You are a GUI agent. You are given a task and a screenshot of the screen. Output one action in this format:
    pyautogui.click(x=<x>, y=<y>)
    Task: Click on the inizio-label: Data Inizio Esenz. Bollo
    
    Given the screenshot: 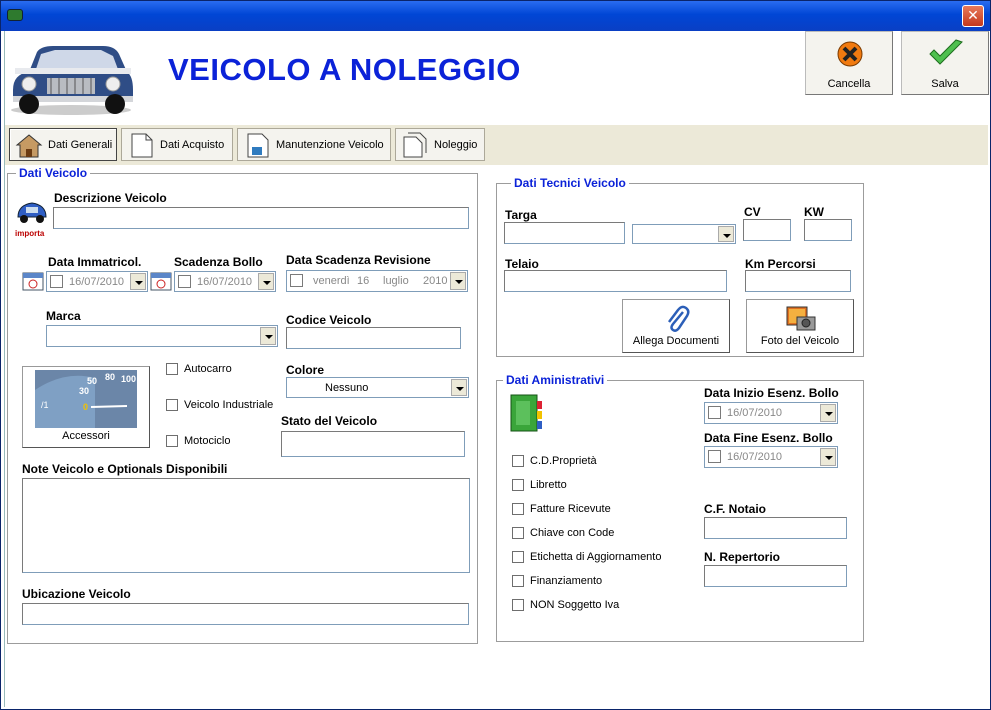 What is the action you would take?
    pyautogui.click(x=771, y=393)
    